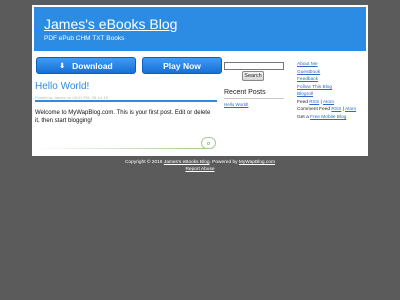  Describe the element at coordinates (236, 104) in the screenshot. I see `recent-post-link: Hello World!` at that location.